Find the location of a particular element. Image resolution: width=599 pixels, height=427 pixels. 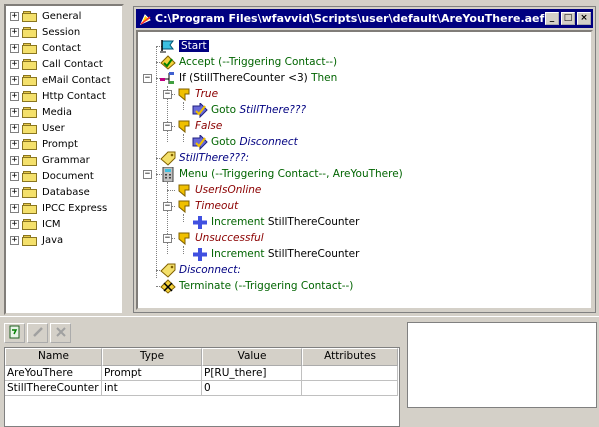

table-row: StillThereCounter int 0 is located at coordinates (202, 388).